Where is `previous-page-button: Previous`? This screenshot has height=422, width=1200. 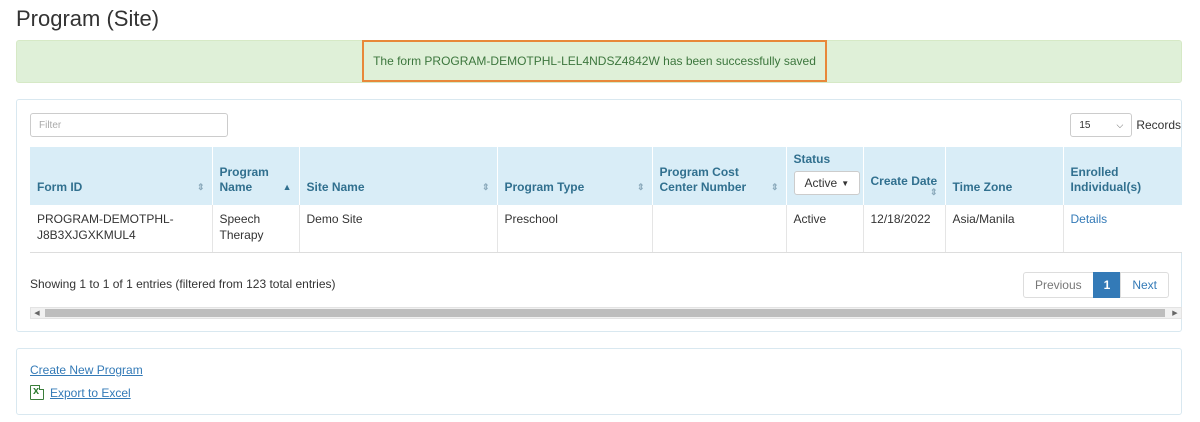 previous-page-button: Previous is located at coordinates (1058, 285).